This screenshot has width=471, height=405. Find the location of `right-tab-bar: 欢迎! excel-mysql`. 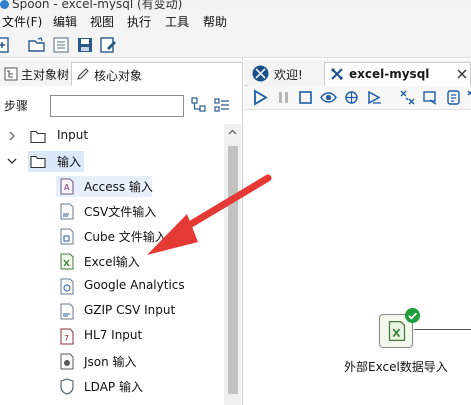

right-tab-bar: 欢迎! excel-mysql is located at coordinates (357, 73).